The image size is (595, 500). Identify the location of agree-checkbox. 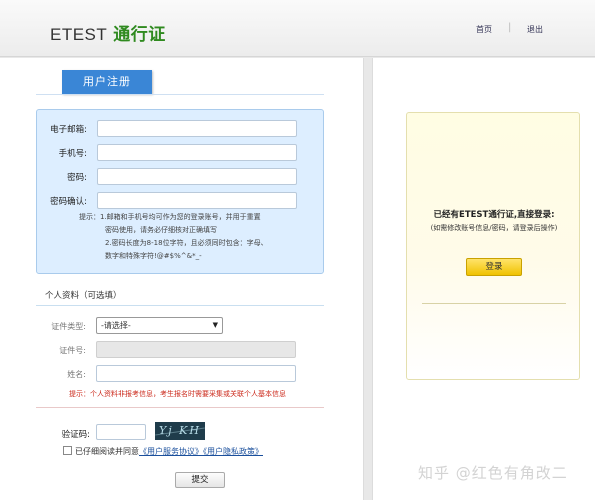
(67, 450).